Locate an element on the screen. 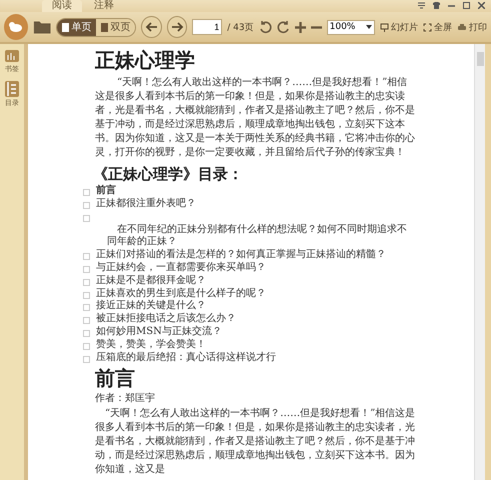 The width and height of the screenshot is (491, 480). right-arrow-icon is located at coordinates (177, 27).